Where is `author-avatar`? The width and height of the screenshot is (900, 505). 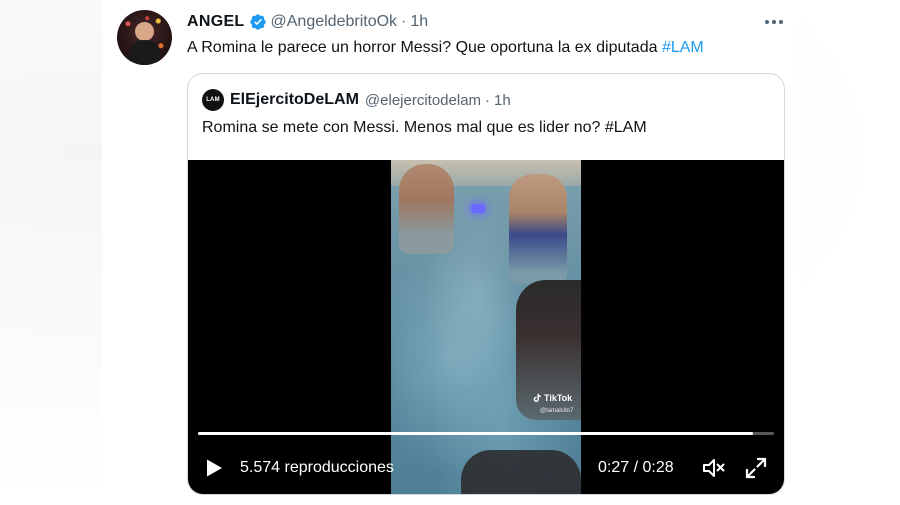
author-avatar is located at coordinates (144, 37).